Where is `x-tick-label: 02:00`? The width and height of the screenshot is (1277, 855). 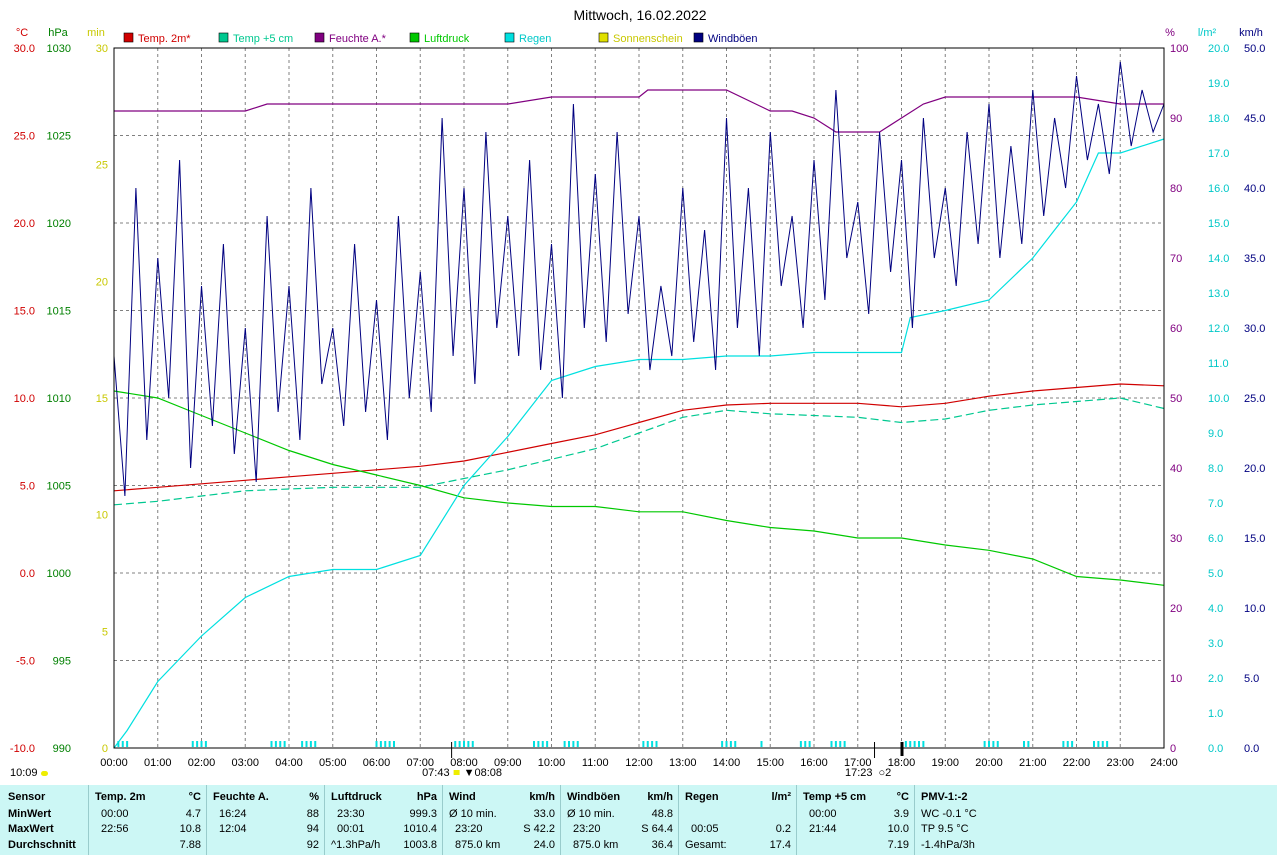
x-tick-label: 02:00 is located at coordinates (202, 763).